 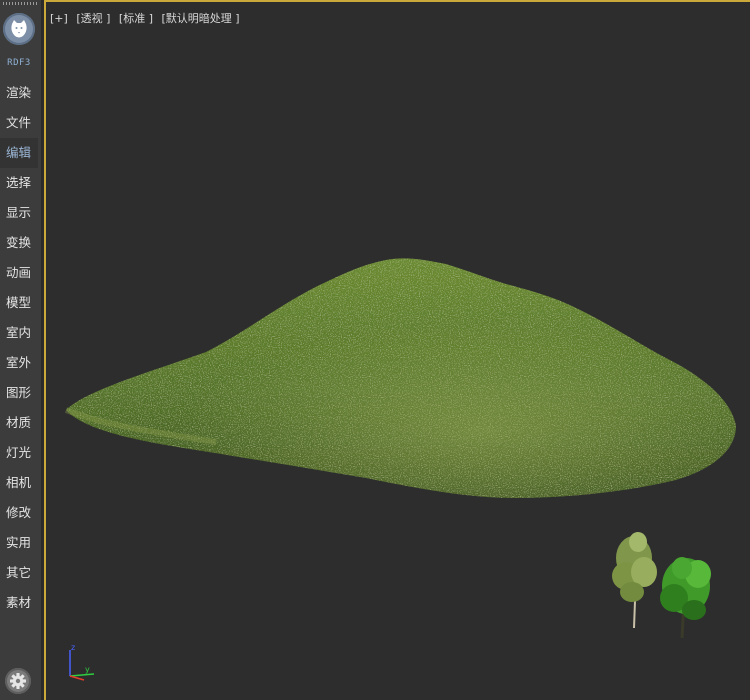 I want to click on sidebar-item-shapes: 图形, so click(x=21, y=393).